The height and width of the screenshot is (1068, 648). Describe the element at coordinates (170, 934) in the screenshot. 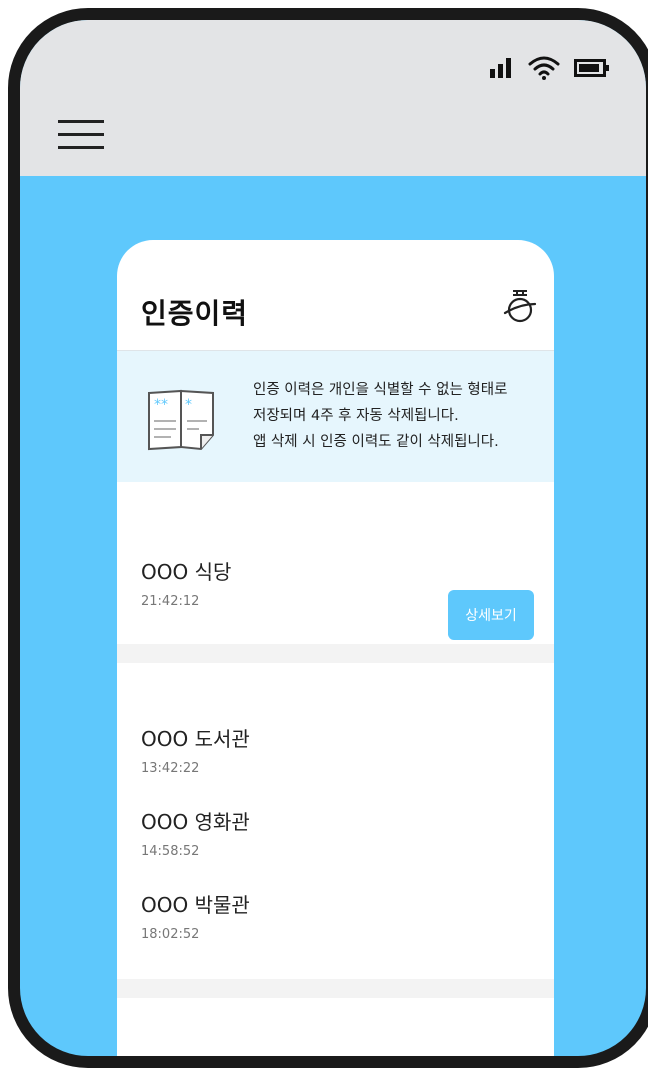

I see `auth-time: 18:02:52` at that location.